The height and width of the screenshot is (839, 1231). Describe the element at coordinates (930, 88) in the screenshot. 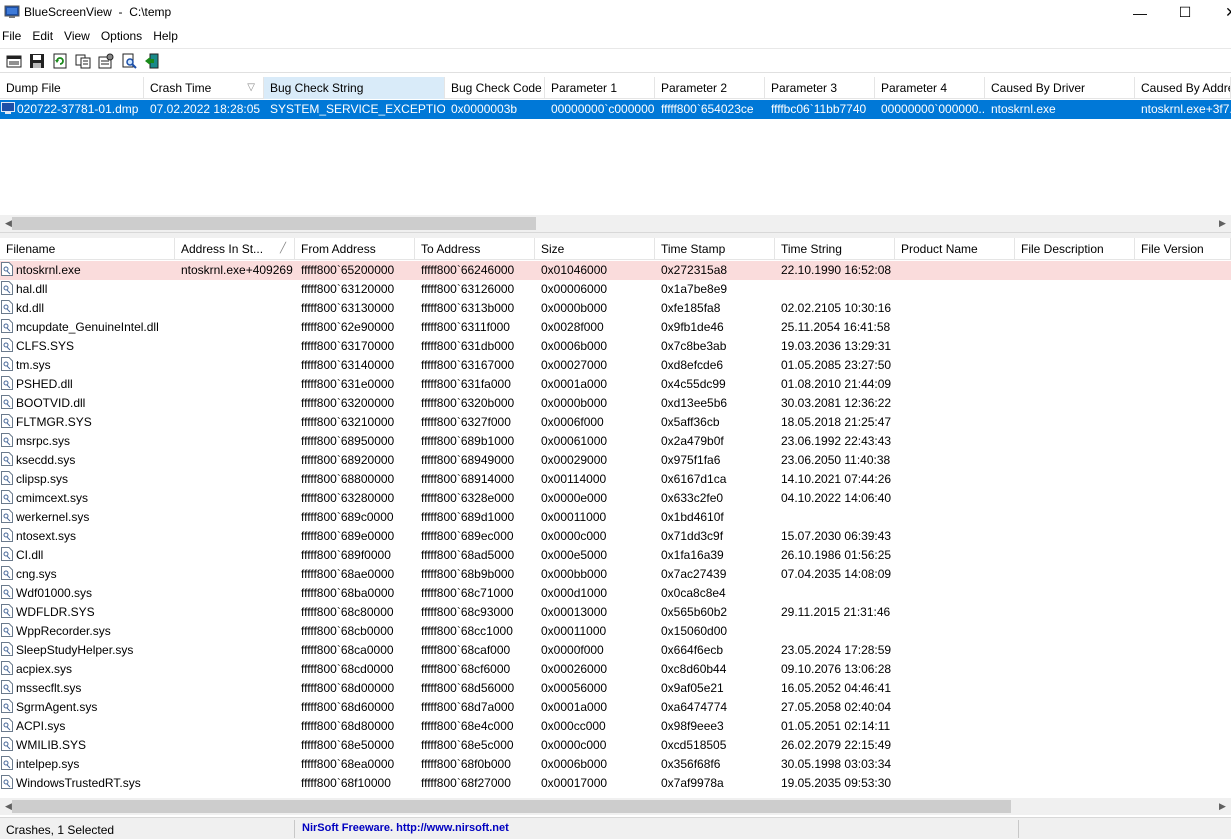

I see `column-header-parameter-4: Parameter 4` at that location.